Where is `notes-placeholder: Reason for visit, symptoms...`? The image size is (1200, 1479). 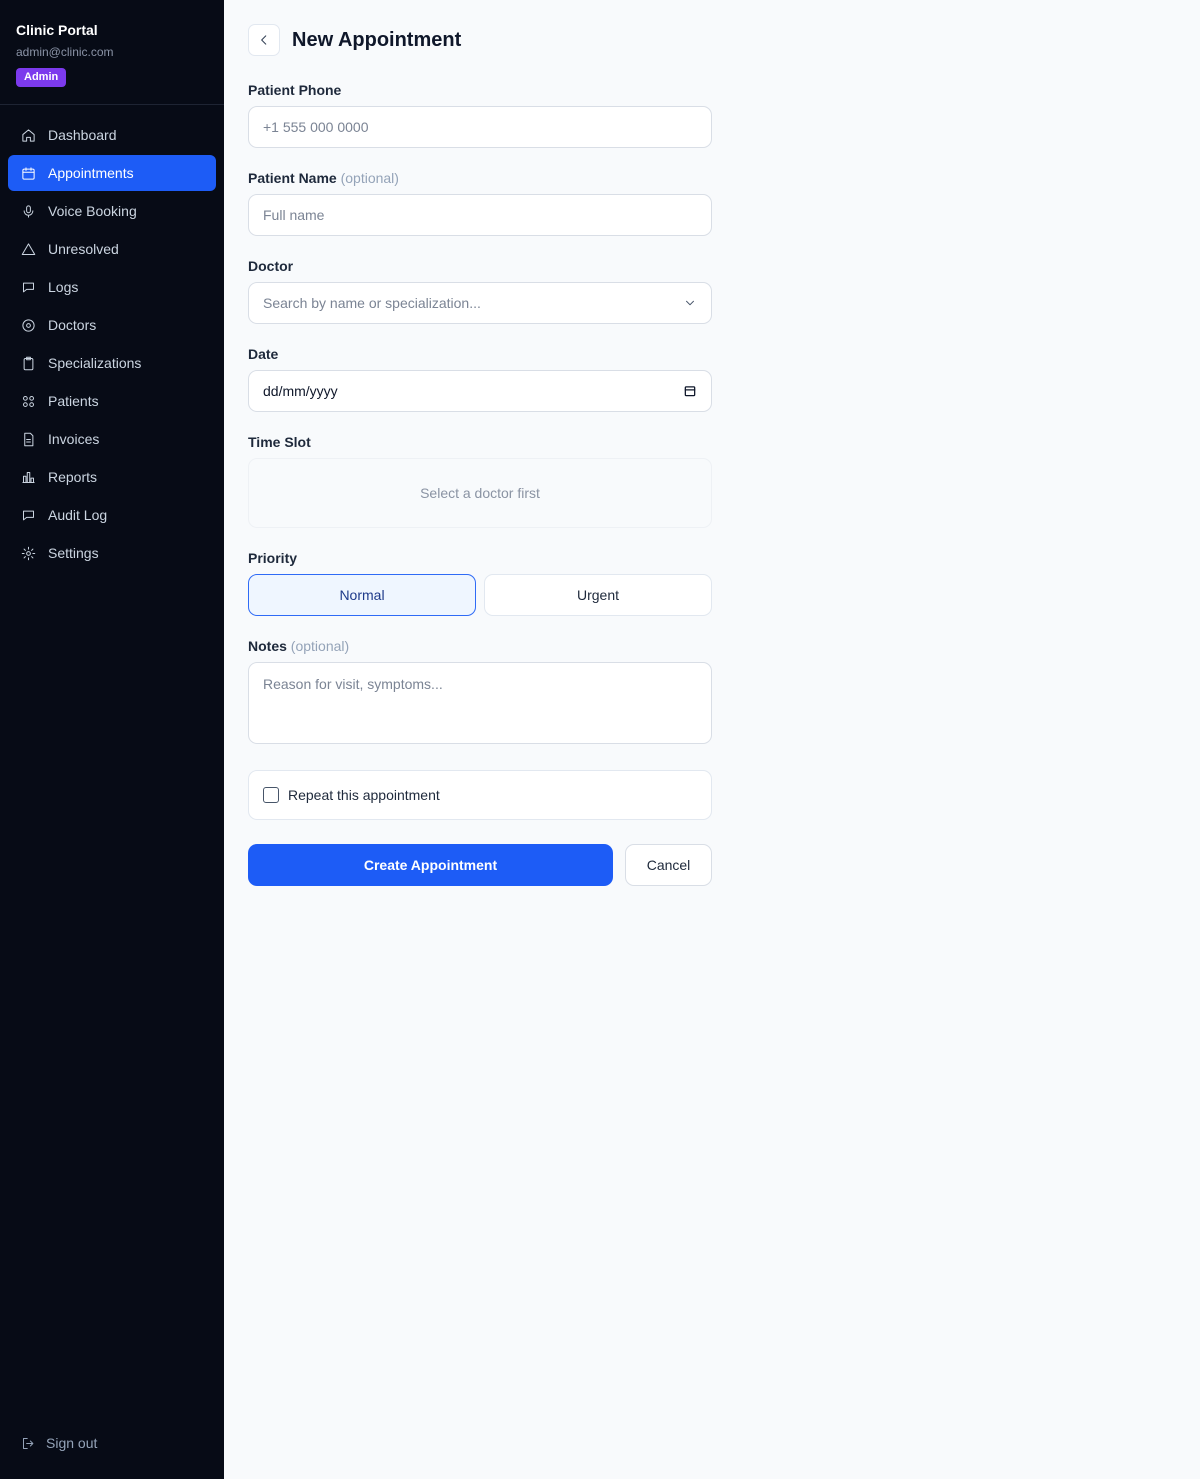 notes-placeholder: Reason for visit, symptoms... is located at coordinates (353, 684).